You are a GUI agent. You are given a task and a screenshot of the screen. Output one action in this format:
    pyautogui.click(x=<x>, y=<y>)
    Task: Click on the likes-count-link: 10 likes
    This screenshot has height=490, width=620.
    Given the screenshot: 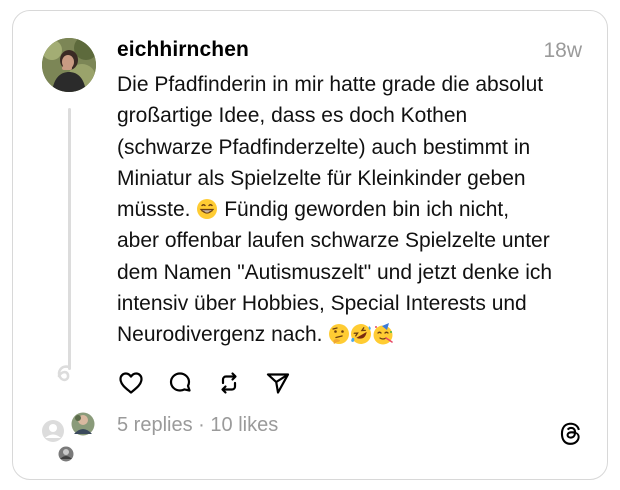 What is the action you would take?
    pyautogui.click(x=244, y=425)
    